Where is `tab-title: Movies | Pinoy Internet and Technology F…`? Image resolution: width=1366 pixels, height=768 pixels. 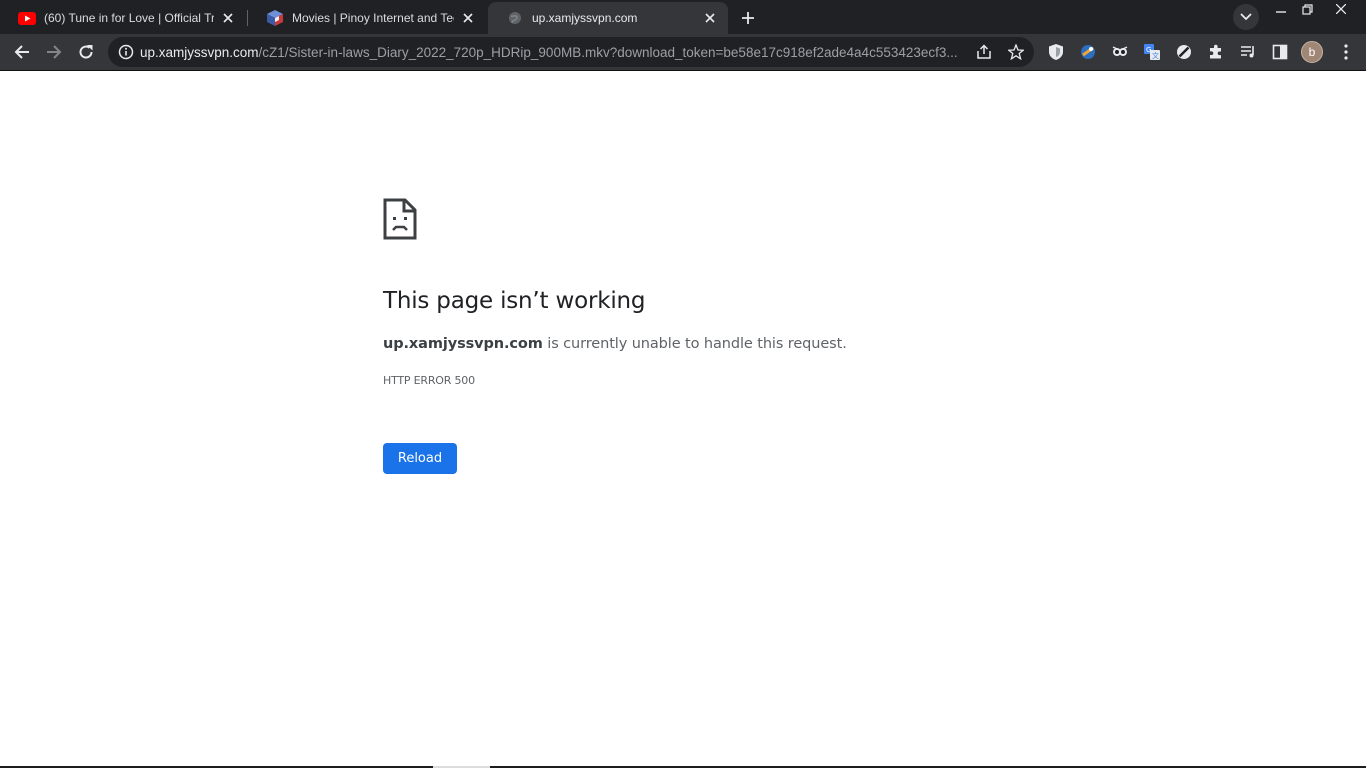
tab-title: Movies | Pinoy Internet and Technology F… is located at coordinates (373, 18).